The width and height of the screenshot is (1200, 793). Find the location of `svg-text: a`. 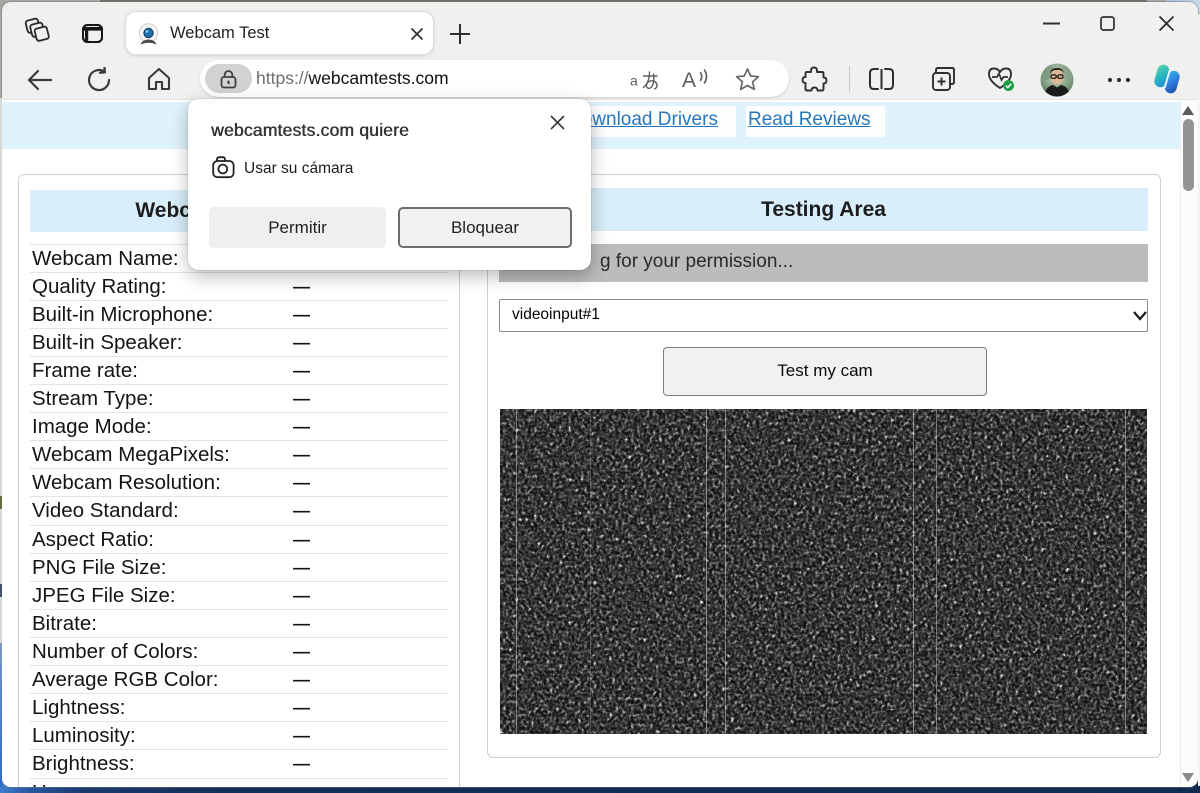

svg-text: a is located at coordinates (634, 81).